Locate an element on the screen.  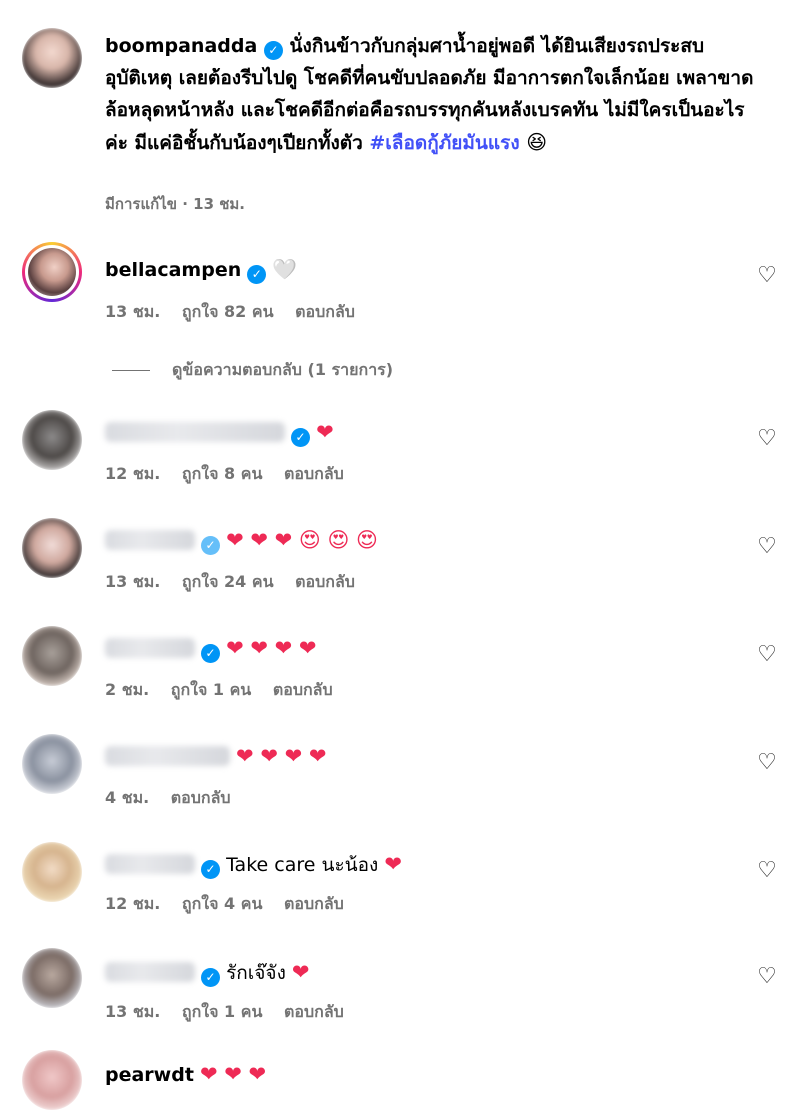
comment-likes: ถูกใจ 82 คน is located at coordinates (228, 311).